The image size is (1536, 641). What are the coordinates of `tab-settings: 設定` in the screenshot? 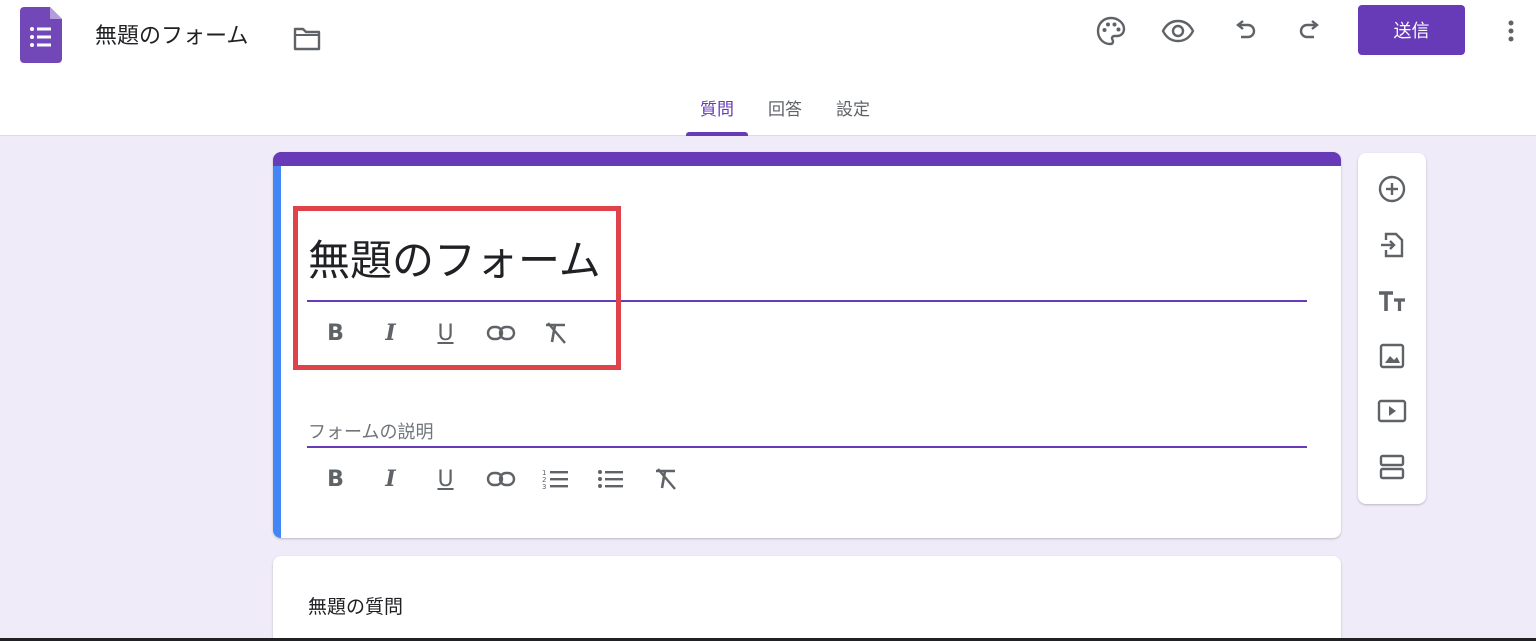 It's located at (853, 115).